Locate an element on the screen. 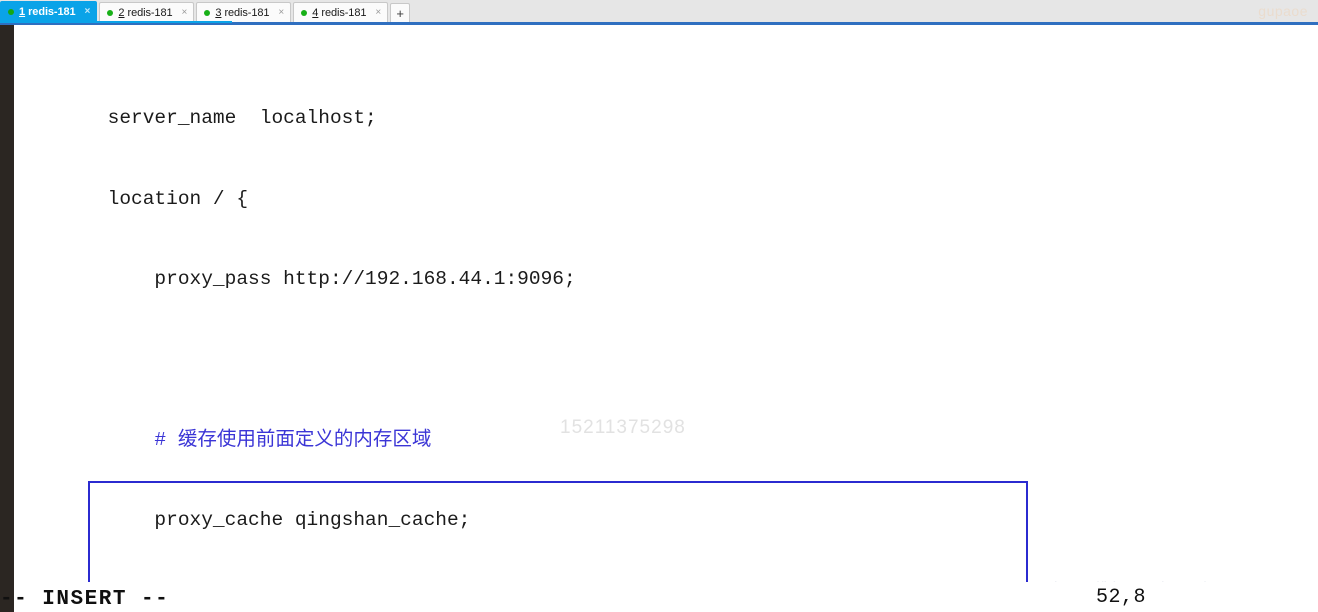  tab-number: 3 is located at coordinates (218, 12).